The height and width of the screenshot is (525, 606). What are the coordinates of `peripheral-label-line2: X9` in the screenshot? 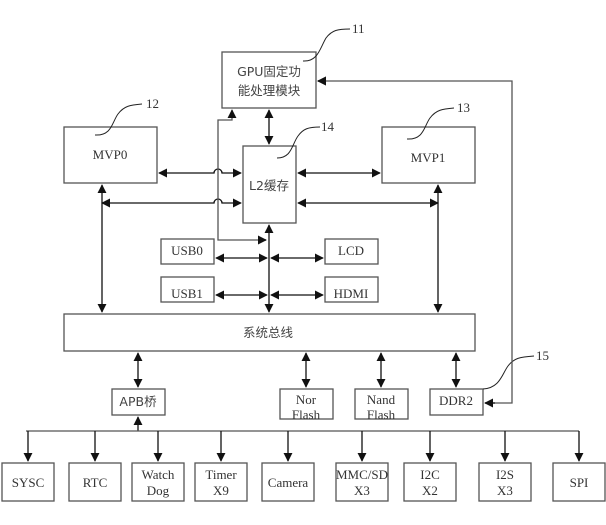 It's located at (221, 490).